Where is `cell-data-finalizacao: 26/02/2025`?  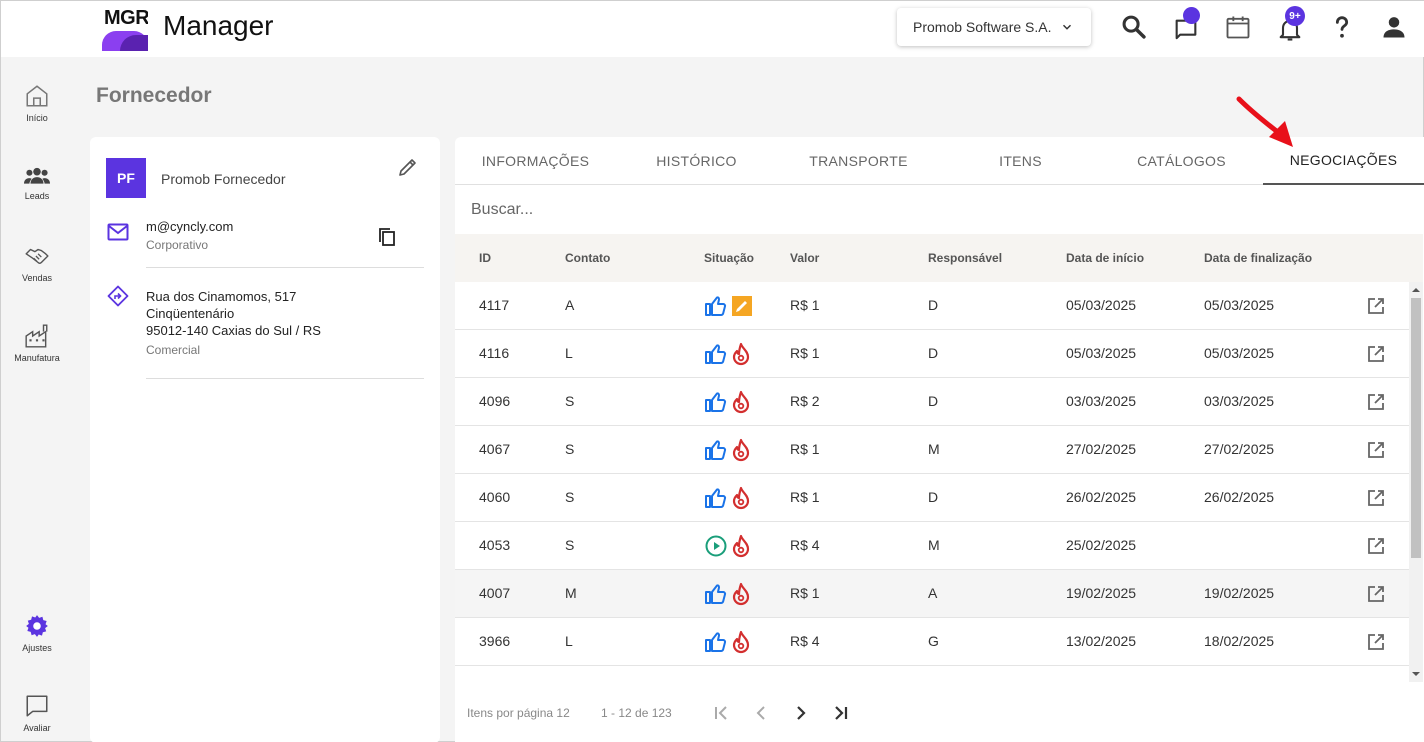
cell-data-finalizacao: 26/02/2025 is located at coordinates (1239, 497).